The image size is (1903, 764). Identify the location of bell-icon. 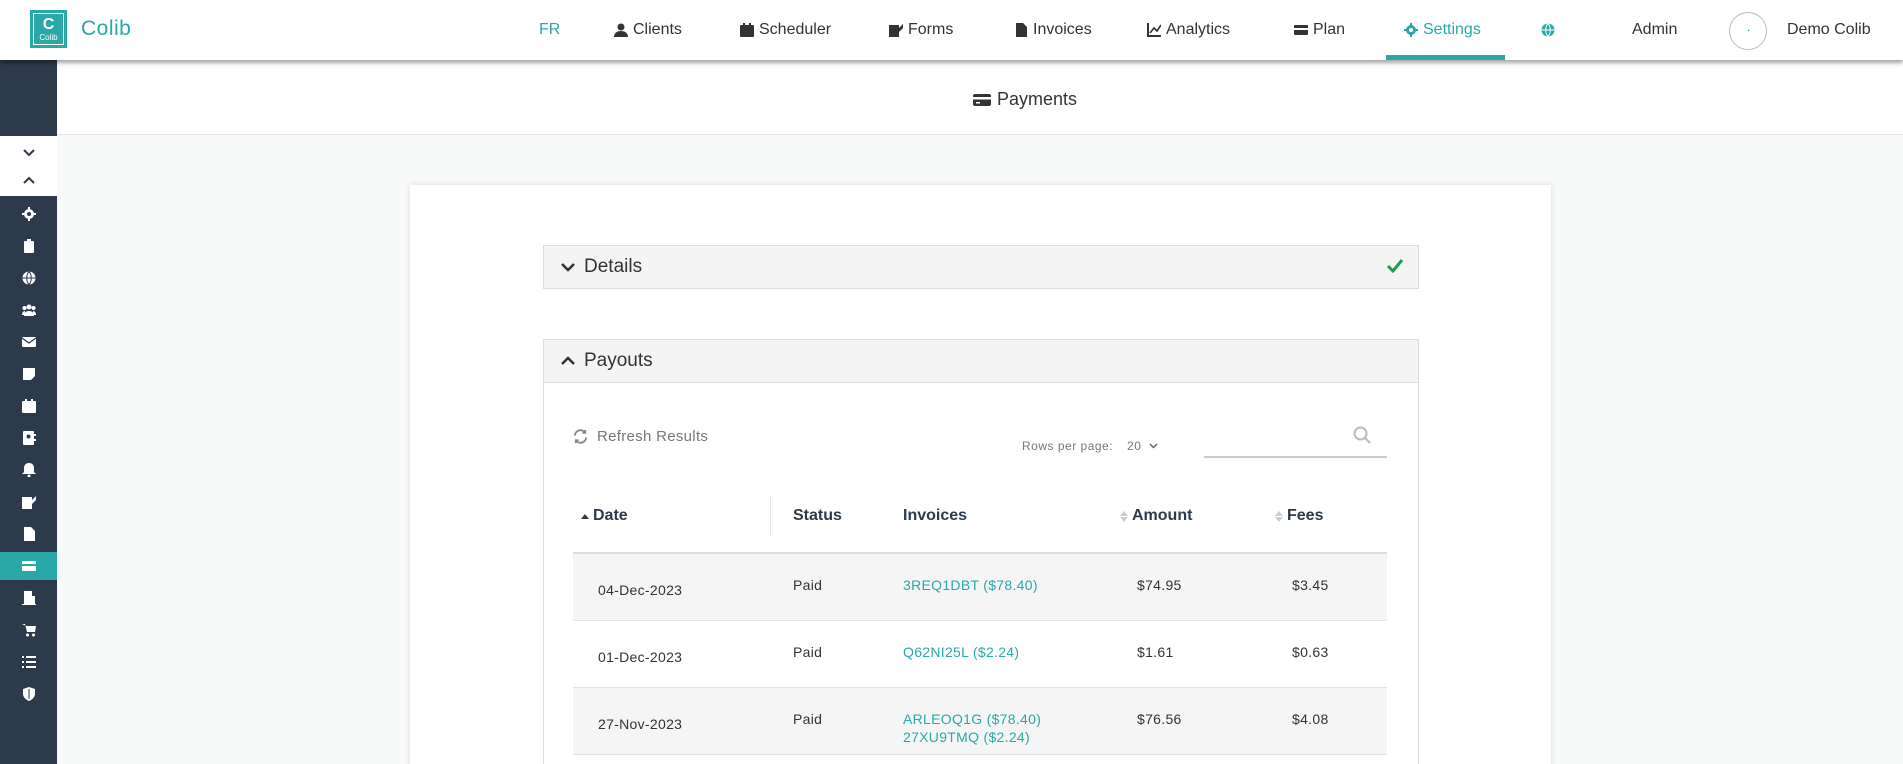
(28, 470).